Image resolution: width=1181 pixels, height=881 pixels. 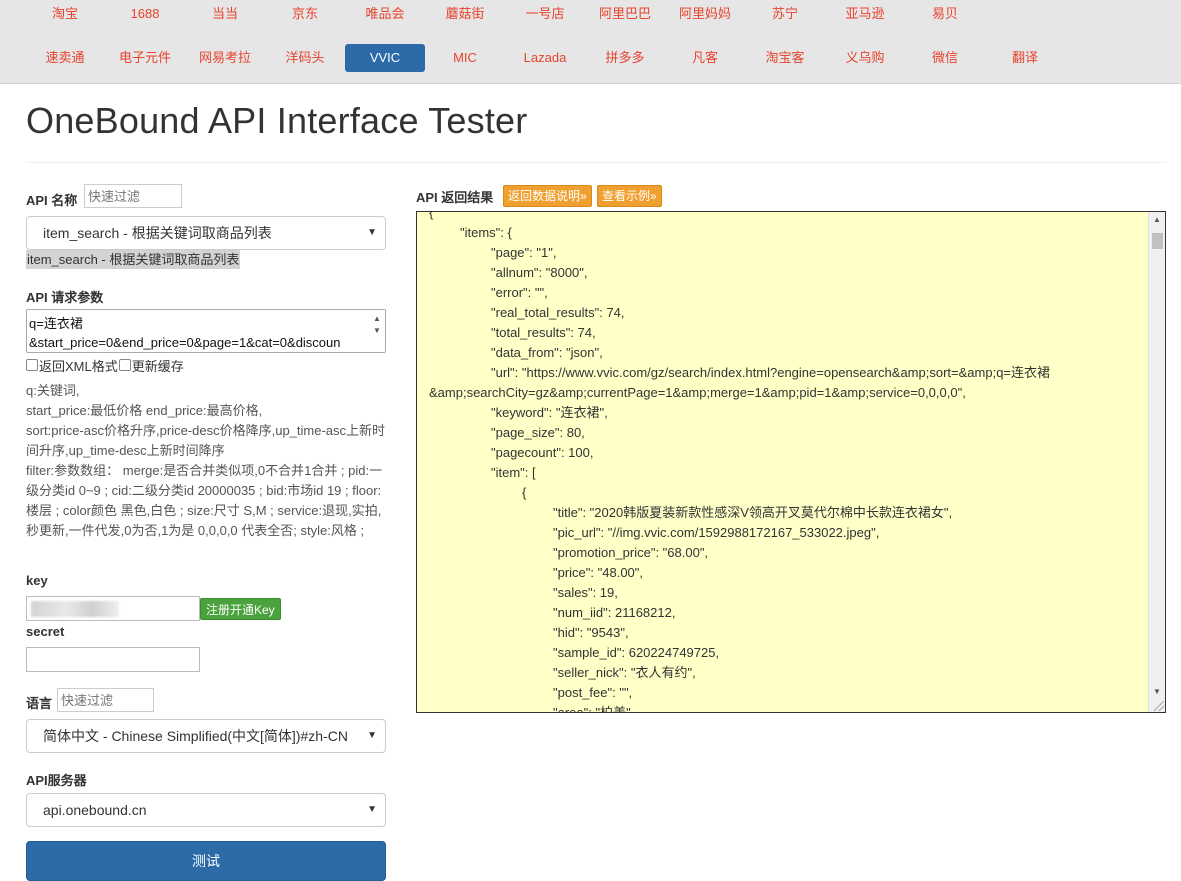 I want to click on params-line-1: q=连衣裙, so click(x=56, y=323).